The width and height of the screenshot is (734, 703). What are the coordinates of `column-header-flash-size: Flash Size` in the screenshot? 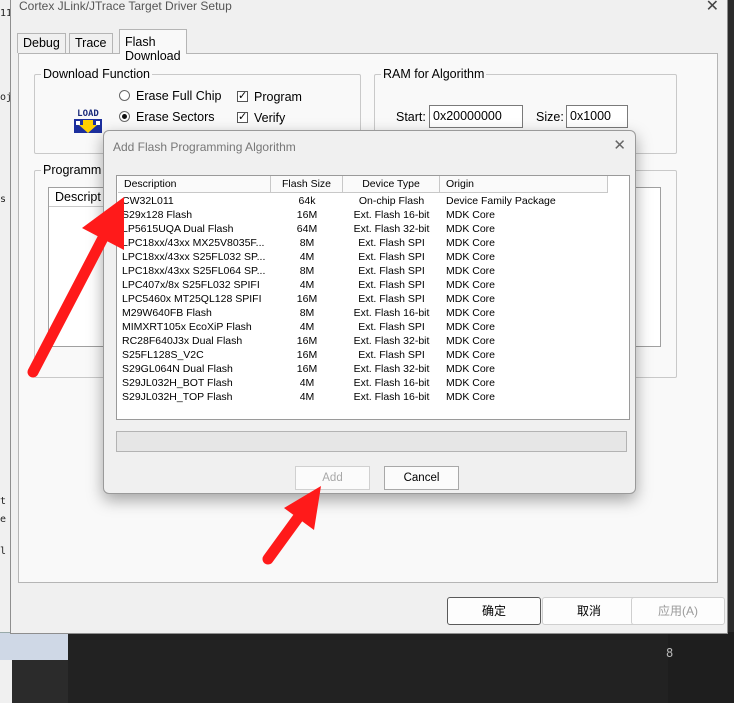 It's located at (307, 184).